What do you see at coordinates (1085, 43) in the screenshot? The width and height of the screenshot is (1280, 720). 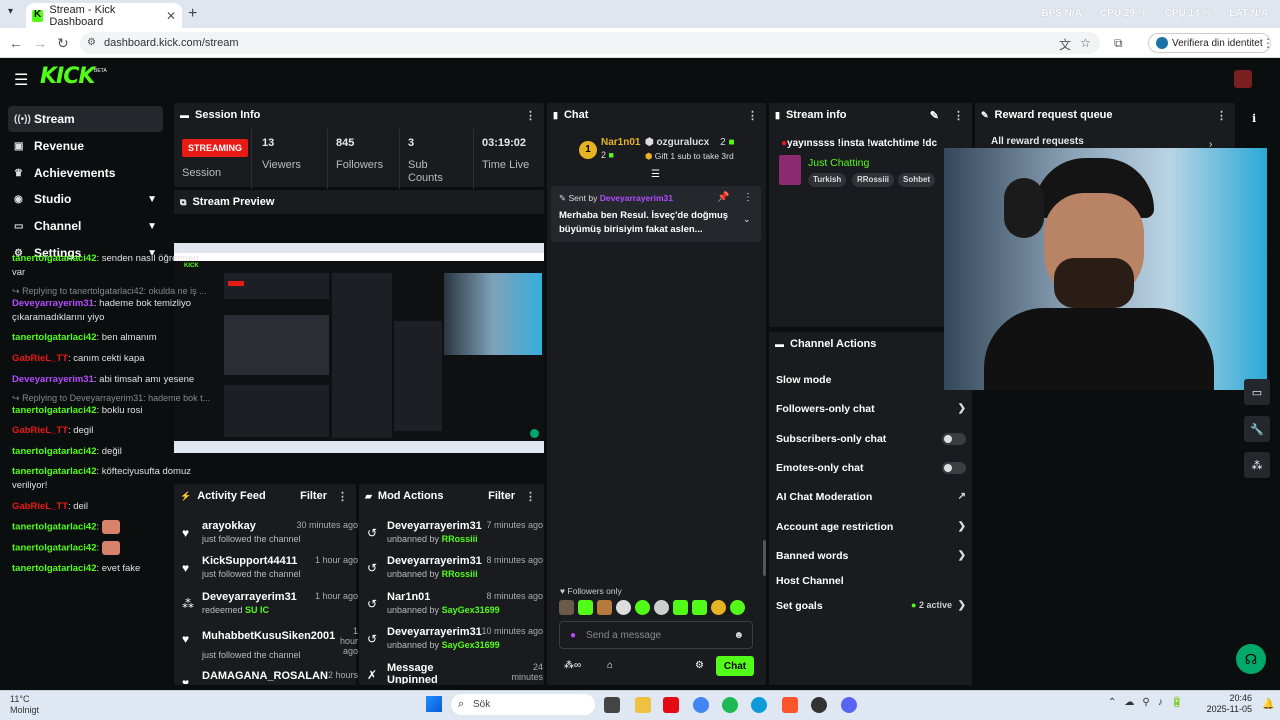 I see `bookmark-star-icon: ☆` at bounding box center [1085, 43].